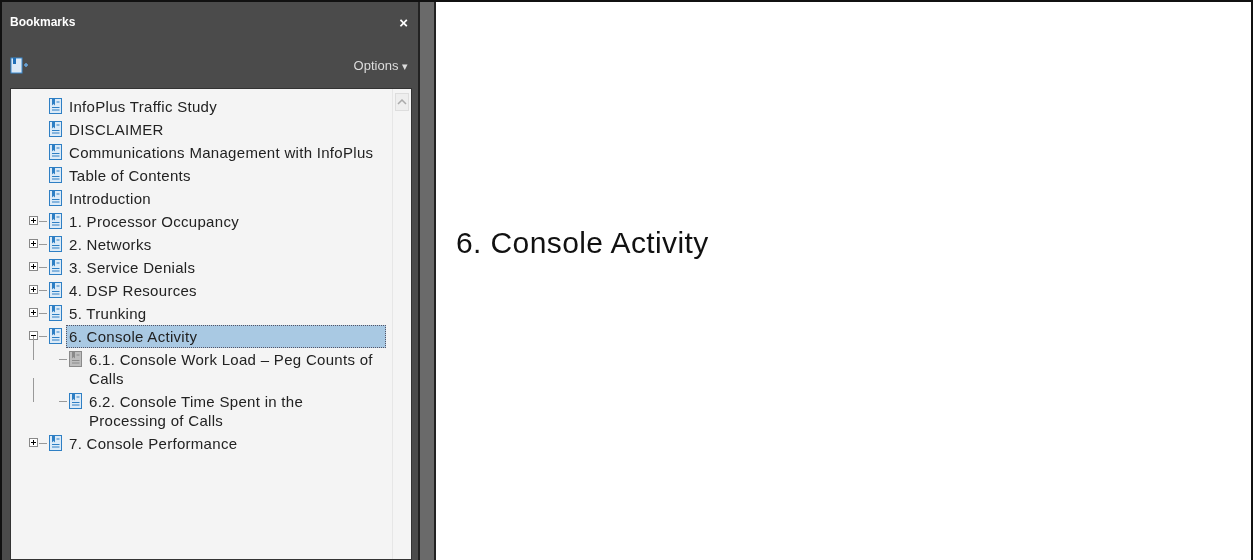  What do you see at coordinates (20, 65) in the screenshot?
I see `new-bookmark-icon` at bounding box center [20, 65].